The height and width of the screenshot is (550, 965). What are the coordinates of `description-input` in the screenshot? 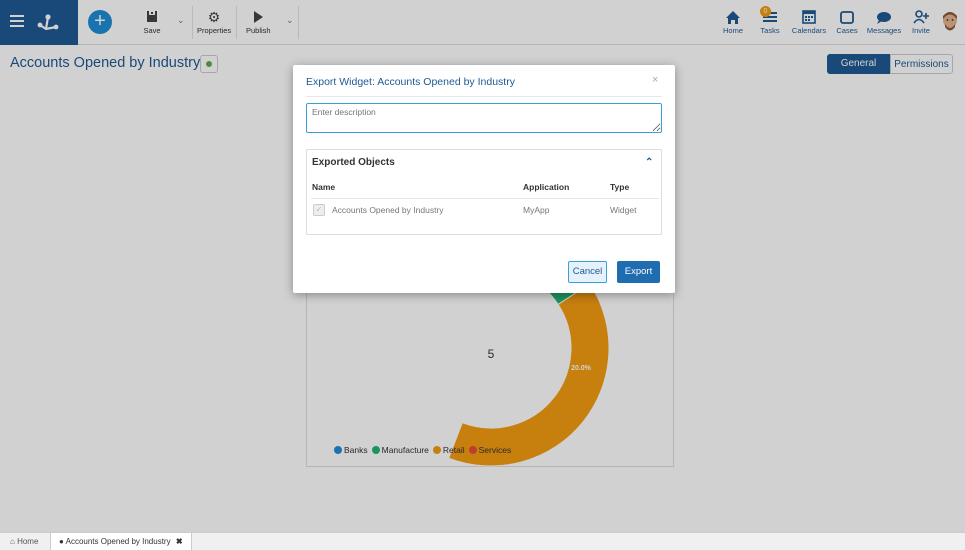 It's located at (484, 118).